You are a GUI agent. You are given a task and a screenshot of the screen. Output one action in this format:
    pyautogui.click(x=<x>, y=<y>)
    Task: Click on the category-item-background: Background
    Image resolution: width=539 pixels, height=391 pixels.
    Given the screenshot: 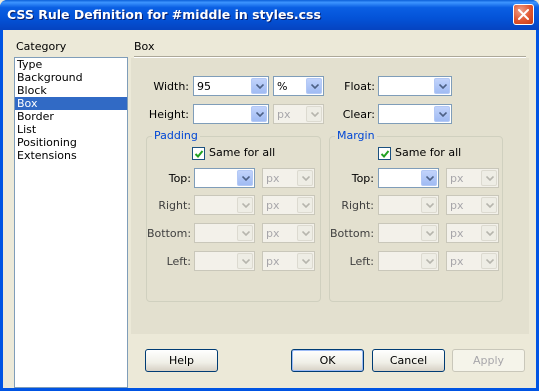 What is the action you would take?
    pyautogui.click(x=71, y=77)
    